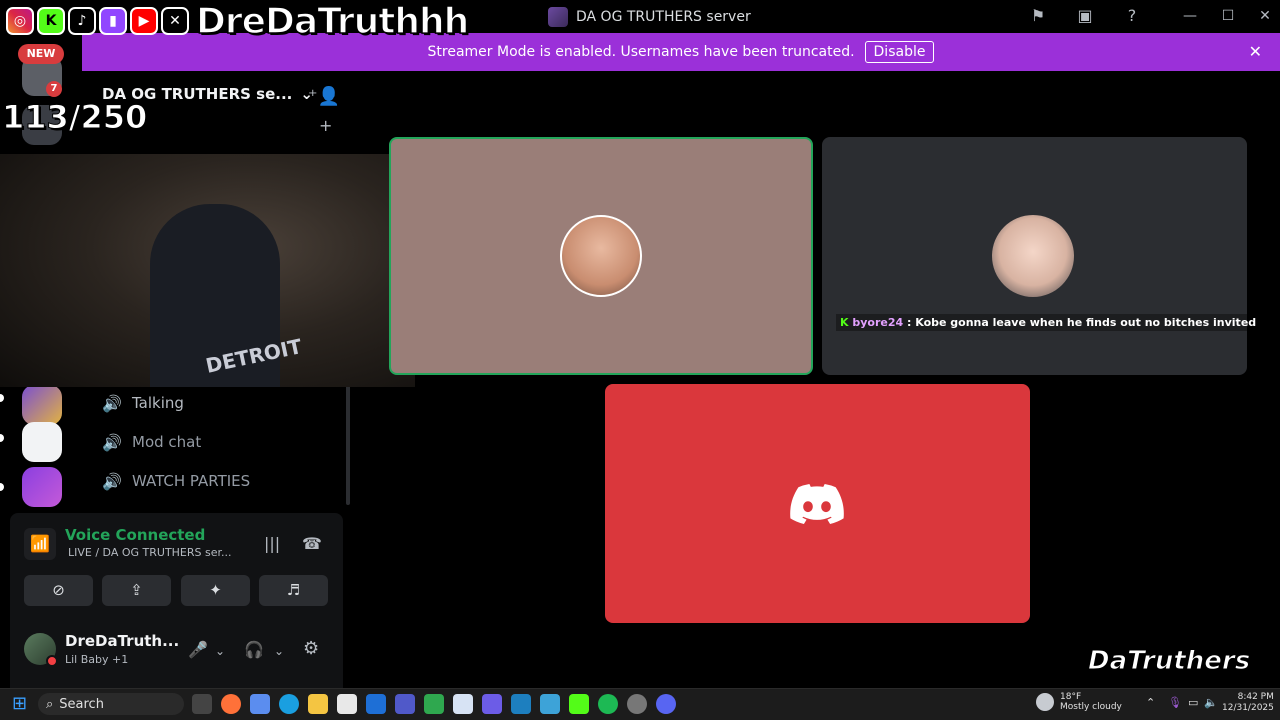  What do you see at coordinates (1190, 16) in the screenshot?
I see `minimize-button: —` at bounding box center [1190, 16].